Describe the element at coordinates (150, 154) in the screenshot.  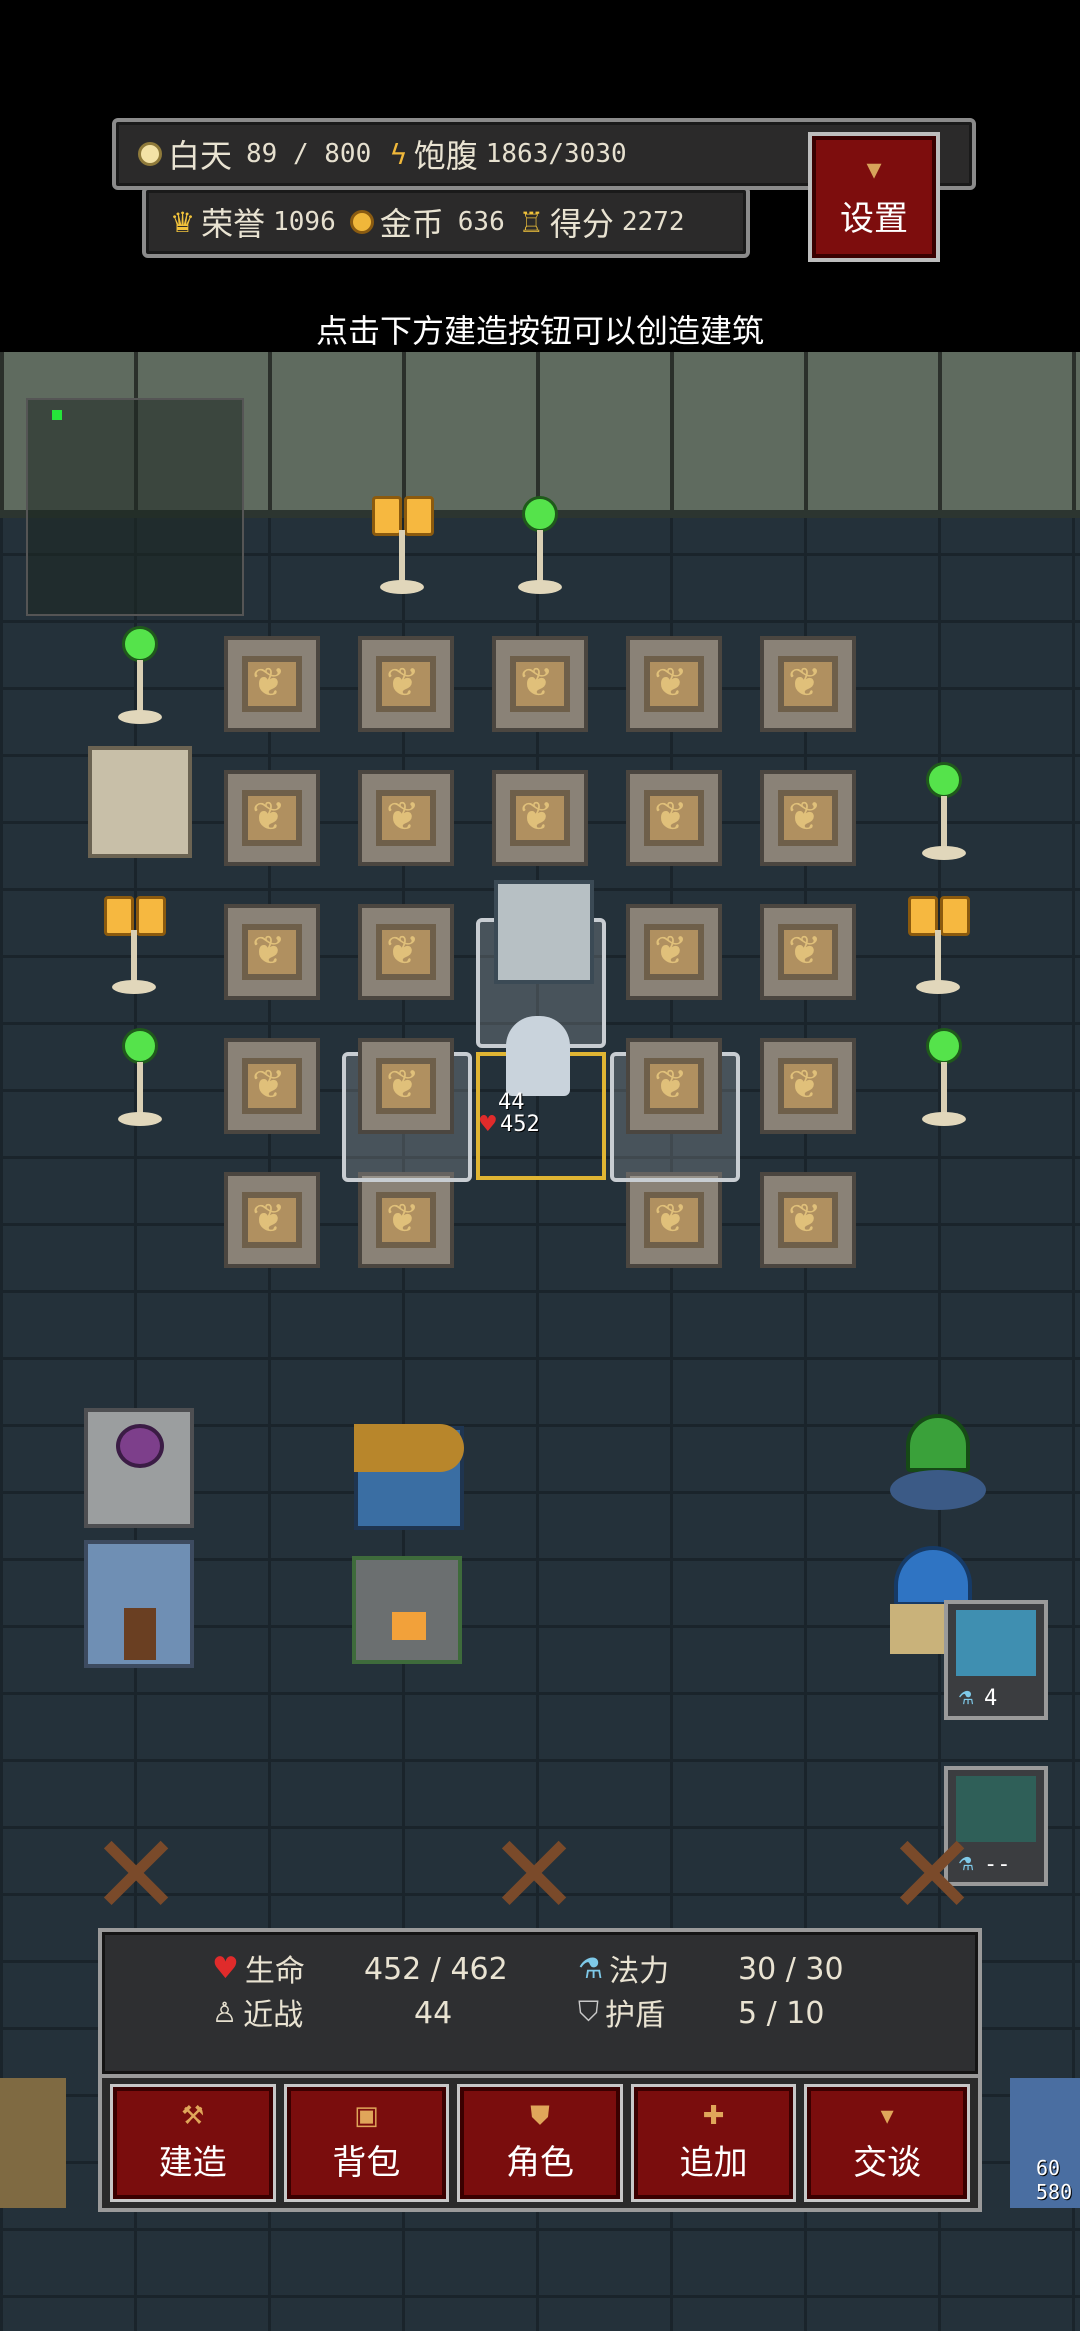
I see `sun-icon` at that location.